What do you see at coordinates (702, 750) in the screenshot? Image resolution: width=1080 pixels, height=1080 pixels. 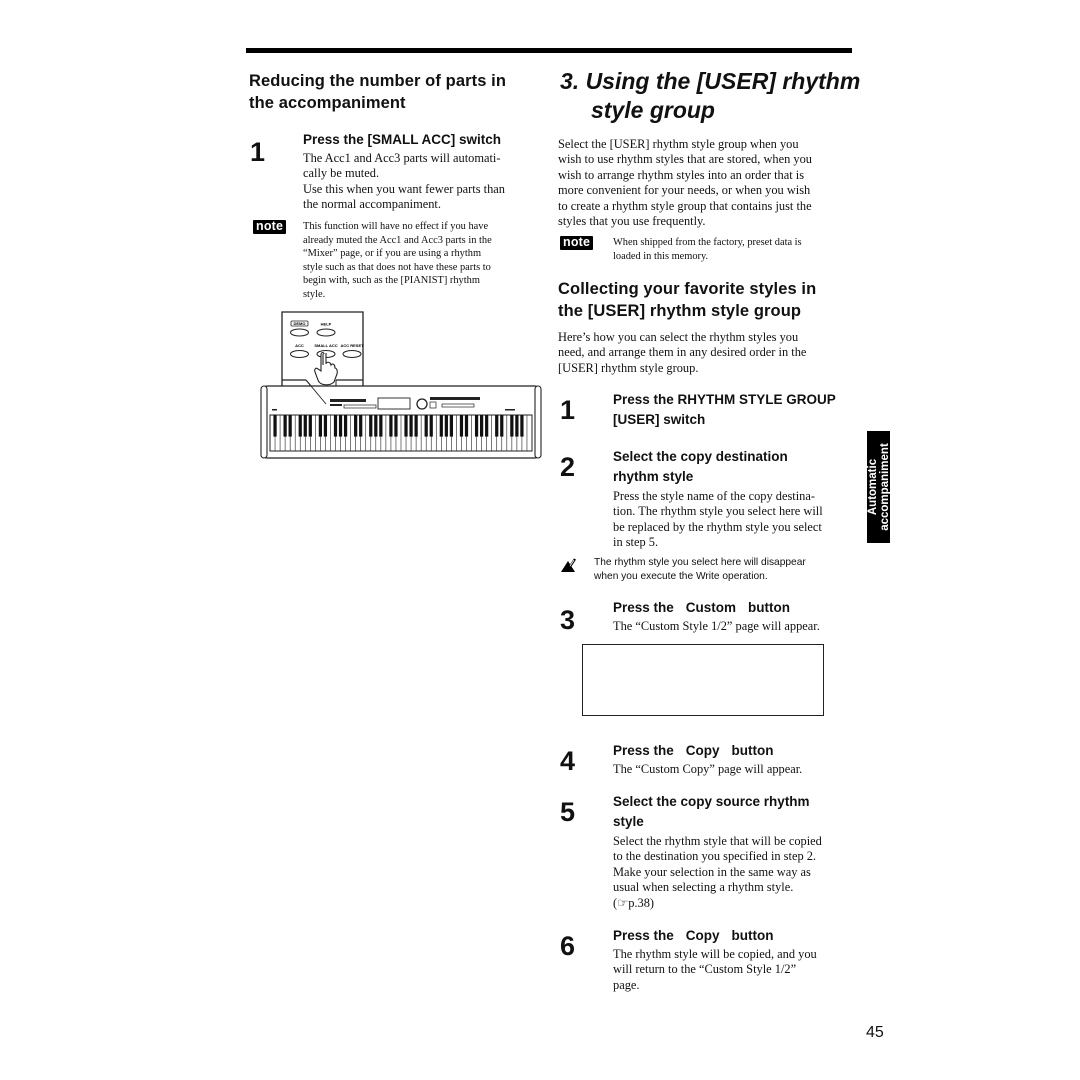 I see `copy-button-label: Copy` at bounding box center [702, 750].